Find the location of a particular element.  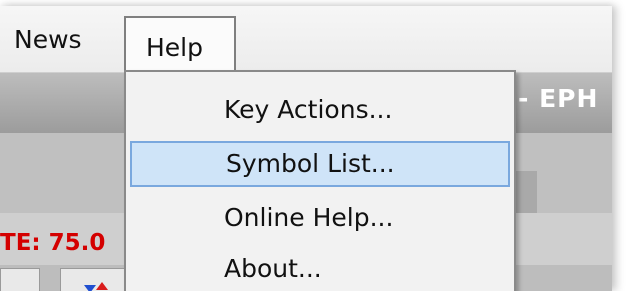

toolbar-button is located at coordinates (525, 192).